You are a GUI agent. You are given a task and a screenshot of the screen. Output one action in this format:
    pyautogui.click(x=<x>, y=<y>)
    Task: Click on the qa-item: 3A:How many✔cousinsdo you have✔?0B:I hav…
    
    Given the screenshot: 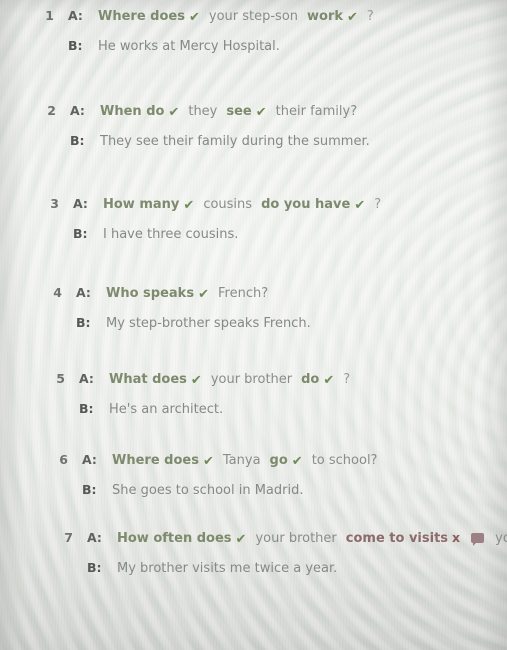 What is the action you would take?
    pyautogui.click(x=253, y=219)
    